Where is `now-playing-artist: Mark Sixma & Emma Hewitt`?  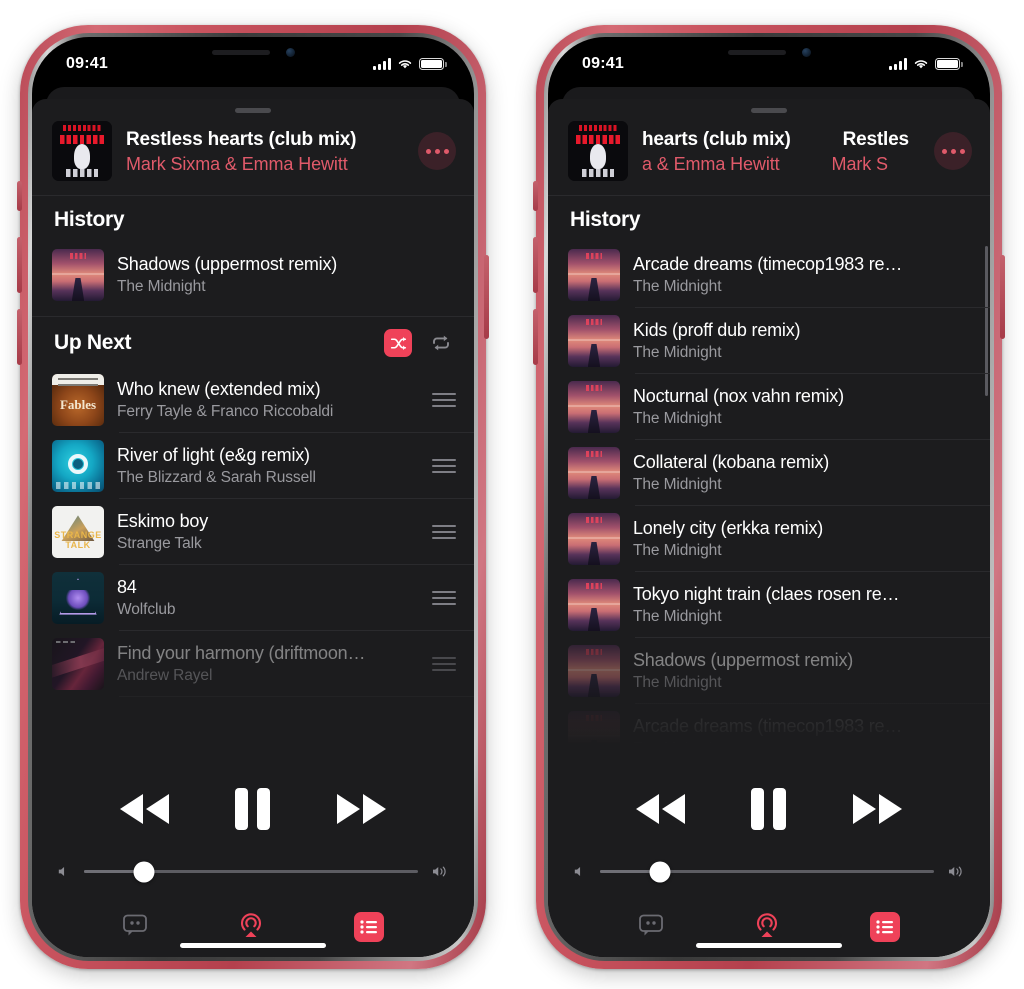 now-playing-artist: Mark Sixma & Emma Hewitt is located at coordinates (237, 163).